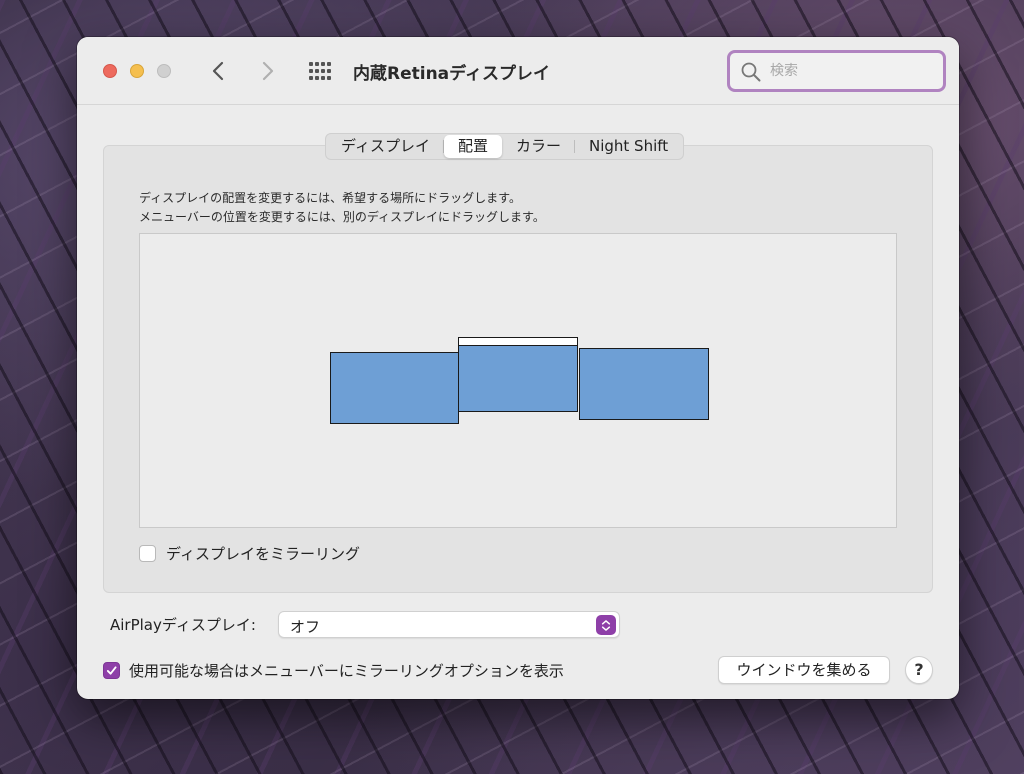  I want to click on display-left, so click(394, 388).